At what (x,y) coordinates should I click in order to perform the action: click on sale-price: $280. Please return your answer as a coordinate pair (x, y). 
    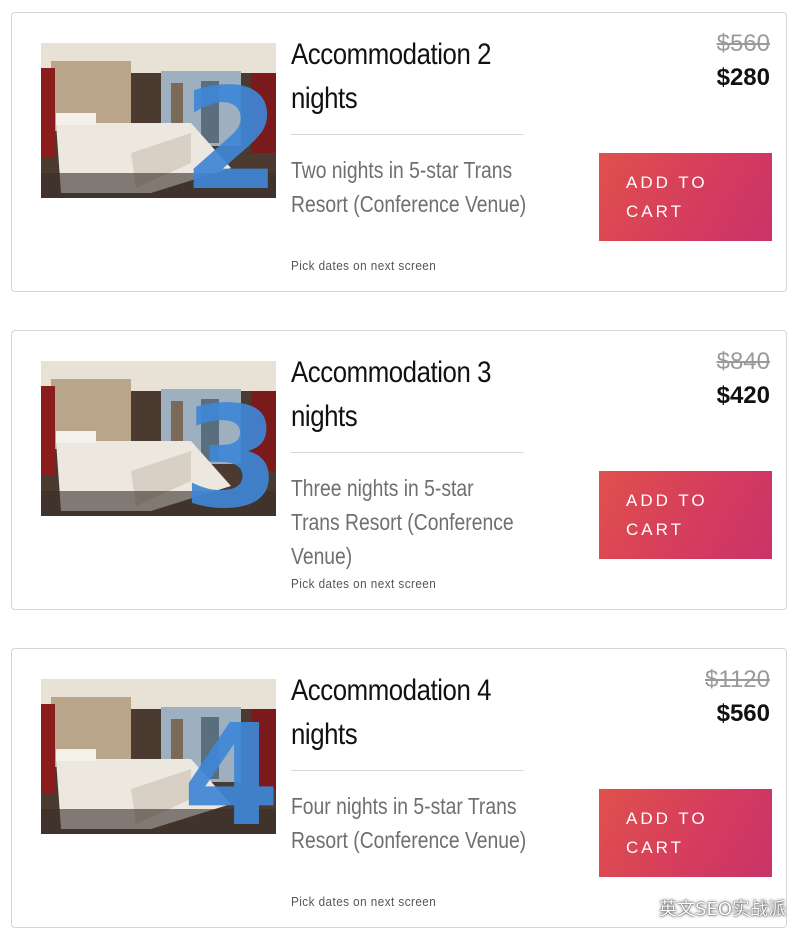
    Looking at the image, I should click on (743, 77).